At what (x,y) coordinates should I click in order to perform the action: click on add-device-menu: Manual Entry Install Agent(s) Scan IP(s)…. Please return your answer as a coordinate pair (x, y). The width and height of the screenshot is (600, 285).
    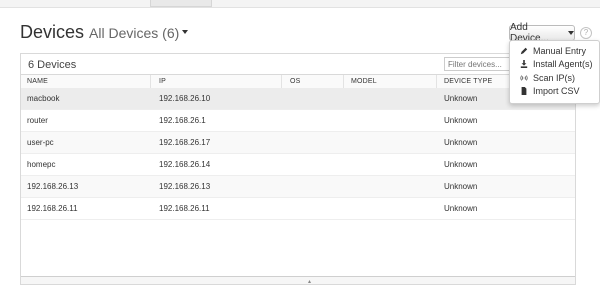
    Looking at the image, I should click on (554, 72).